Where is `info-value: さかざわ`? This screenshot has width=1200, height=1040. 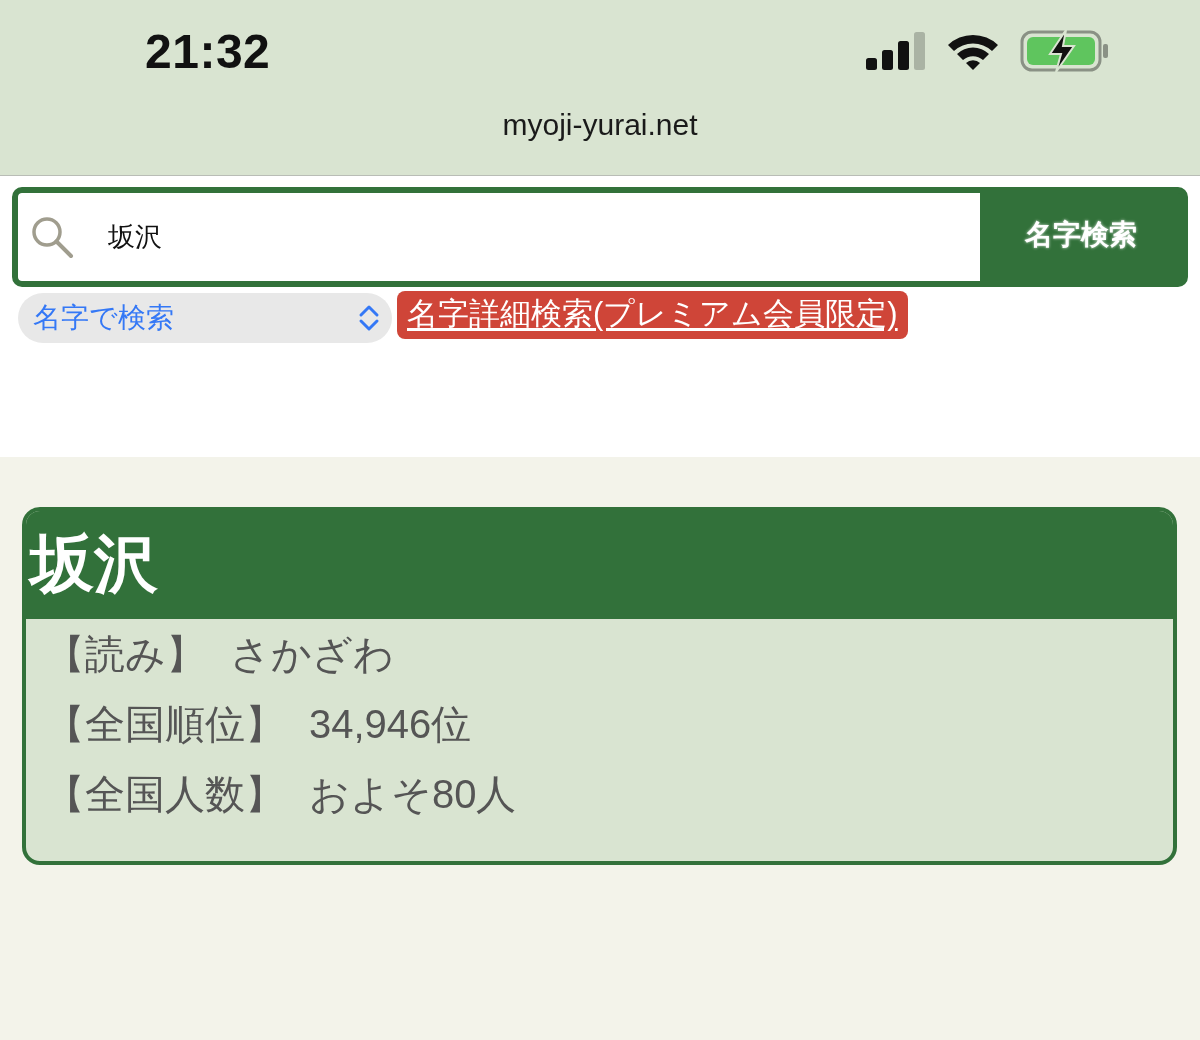
info-value: さかざわ is located at coordinates (312, 654).